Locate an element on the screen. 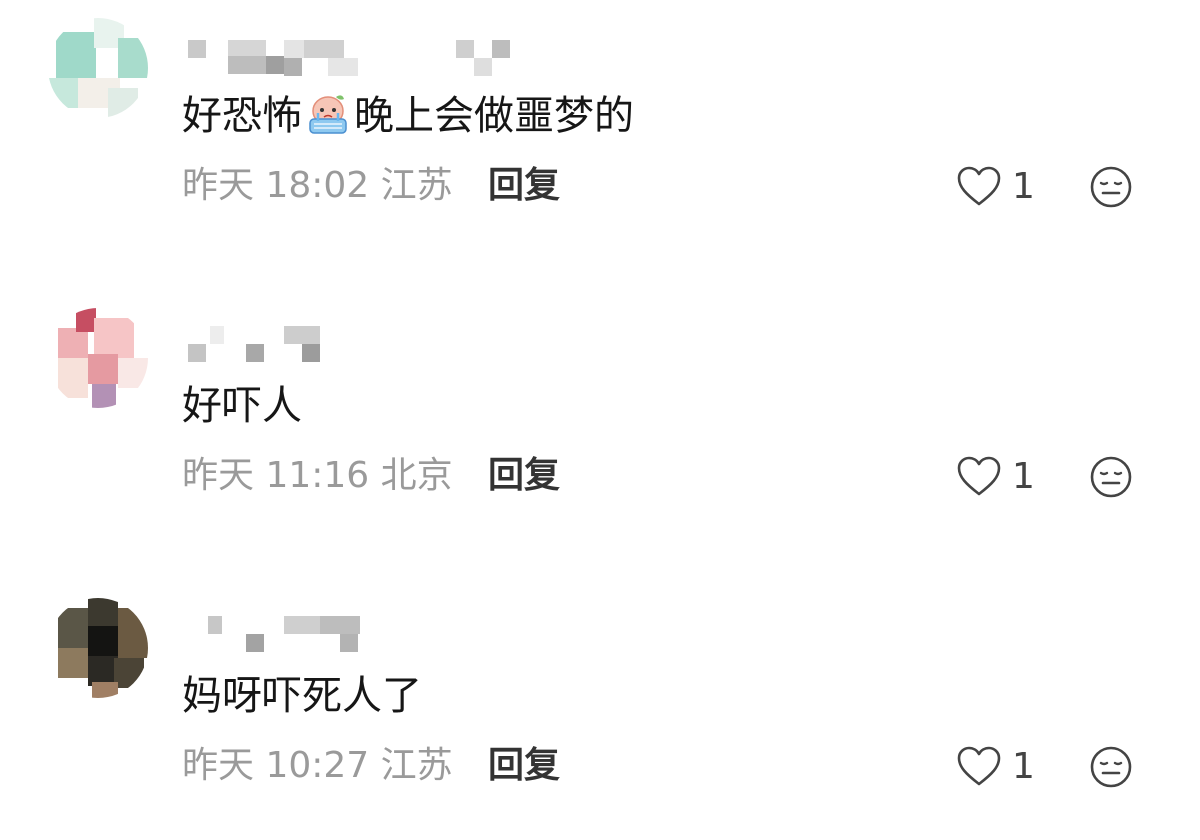  comment-text-part: 妈呀吓死人了 is located at coordinates (302, 696).